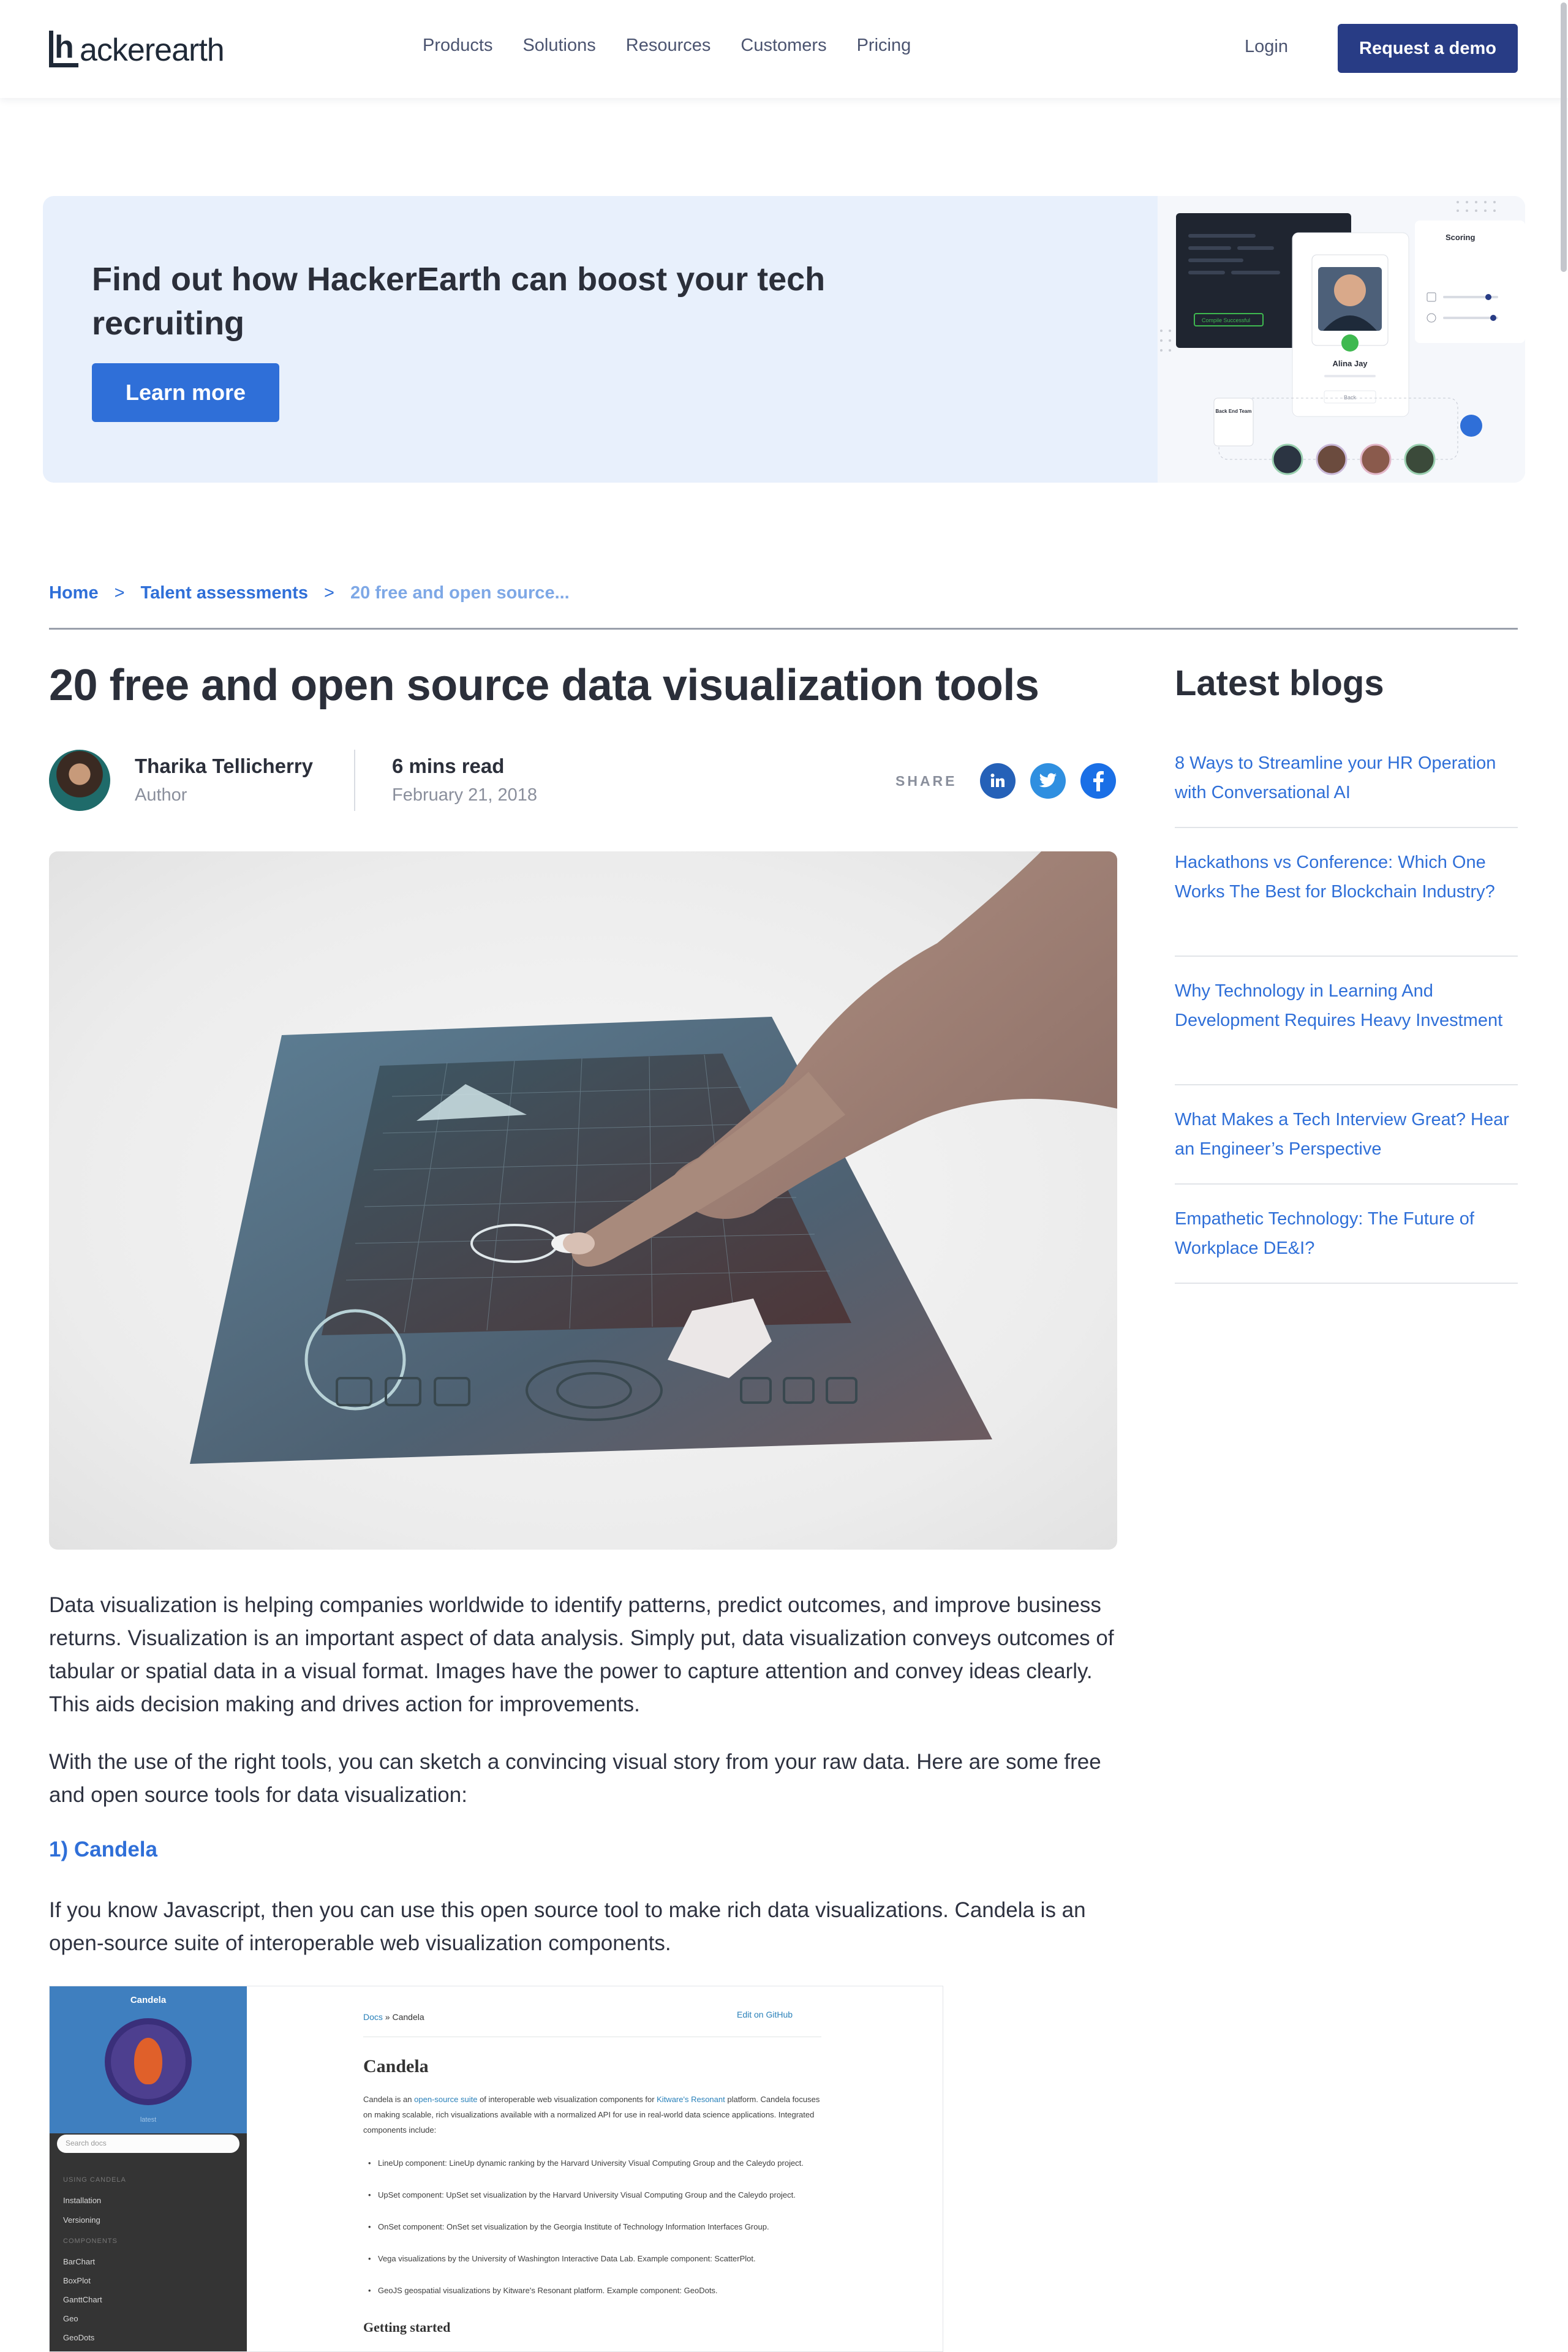 The height and width of the screenshot is (2352, 1568). What do you see at coordinates (79, 780) in the screenshot?
I see `author-avatar` at bounding box center [79, 780].